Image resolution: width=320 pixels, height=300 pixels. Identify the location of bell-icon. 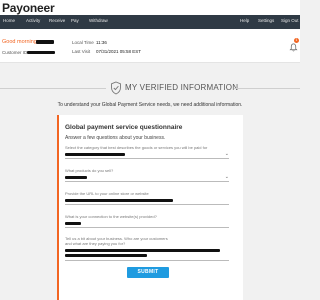
(293, 47).